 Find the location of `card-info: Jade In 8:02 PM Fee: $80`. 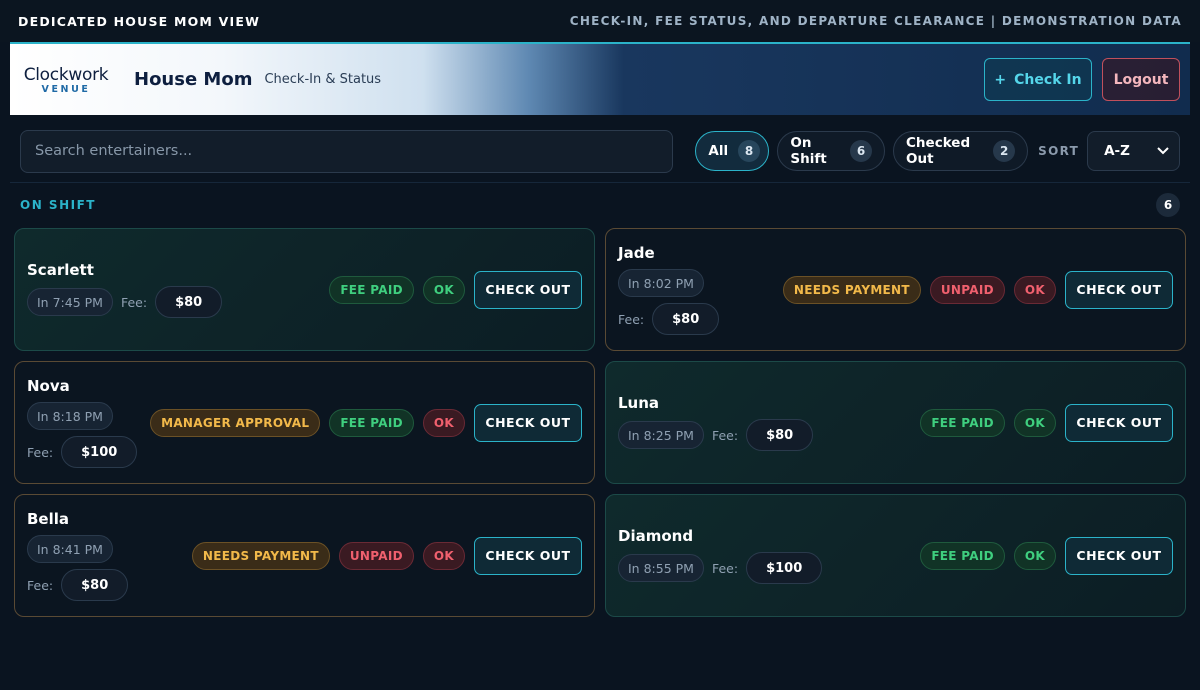

card-info: Jade In 8:02 PM Fee: $80 is located at coordinates (669, 289).